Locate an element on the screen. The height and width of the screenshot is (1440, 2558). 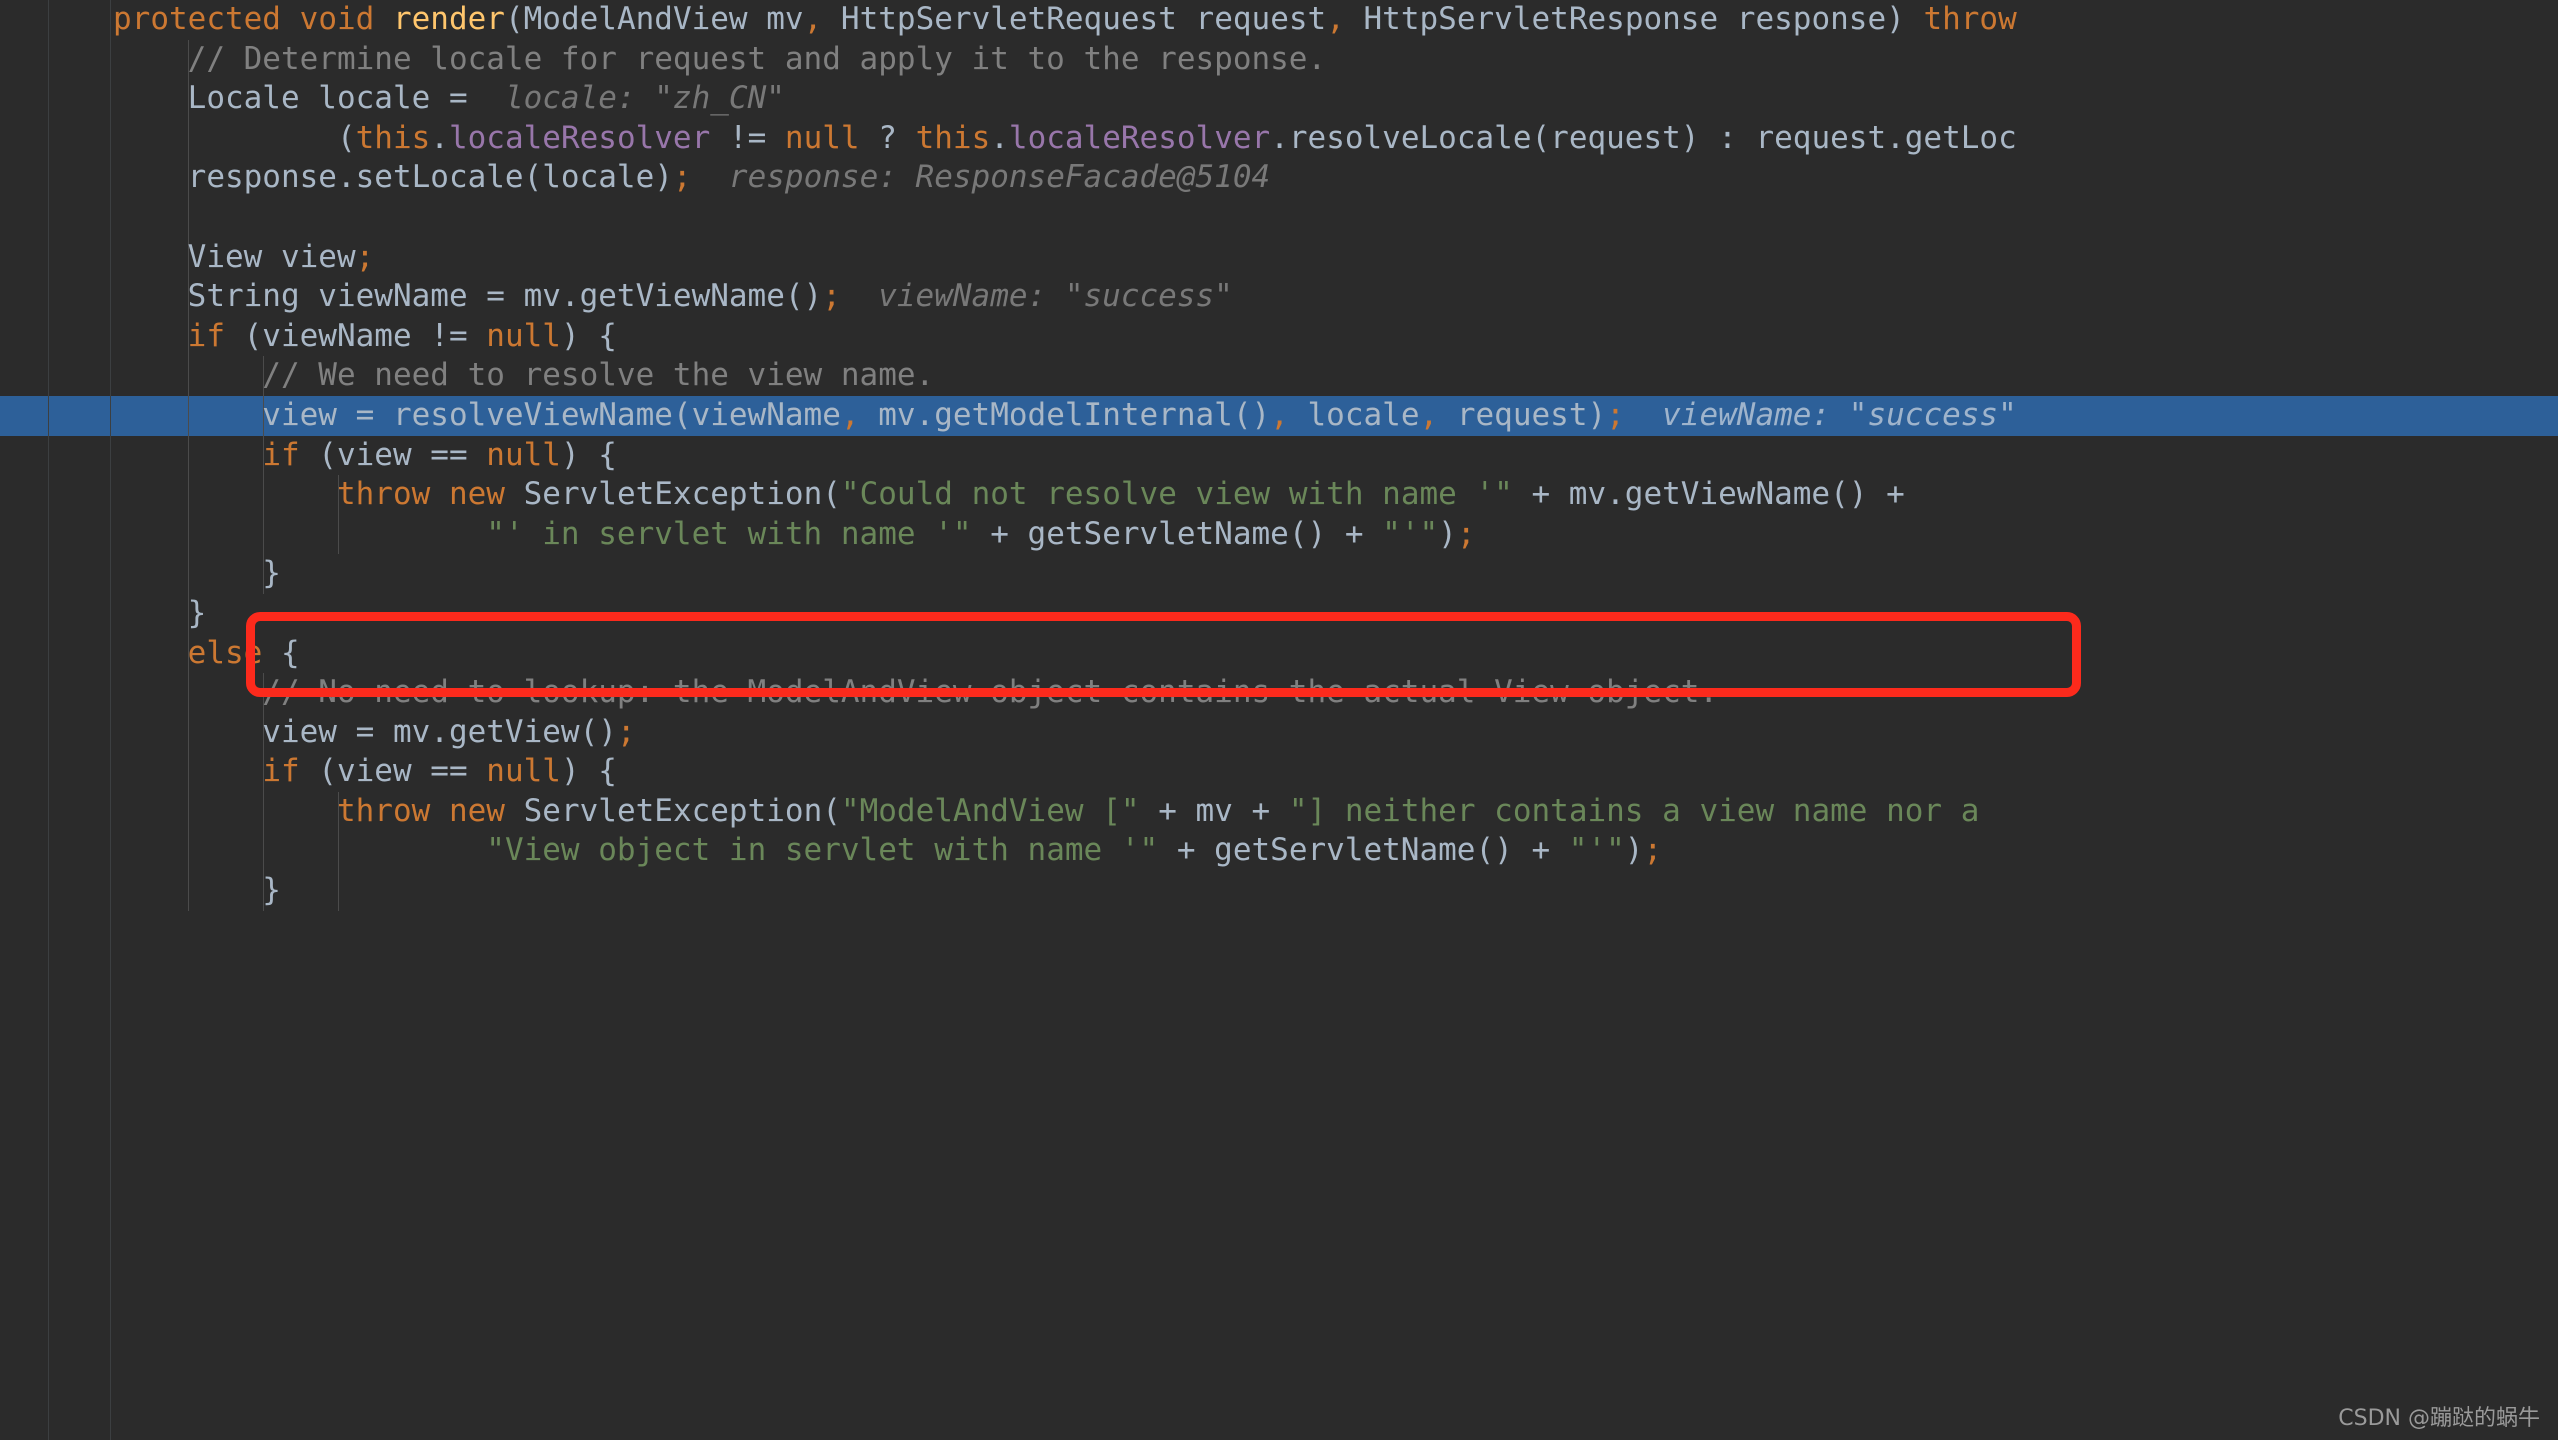
code-token-str: "'" is located at coordinates (1596, 850).